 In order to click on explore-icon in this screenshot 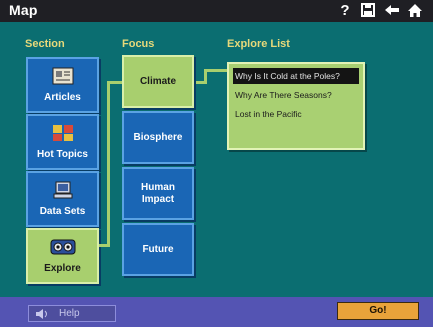, I will do `click(63, 248)`.